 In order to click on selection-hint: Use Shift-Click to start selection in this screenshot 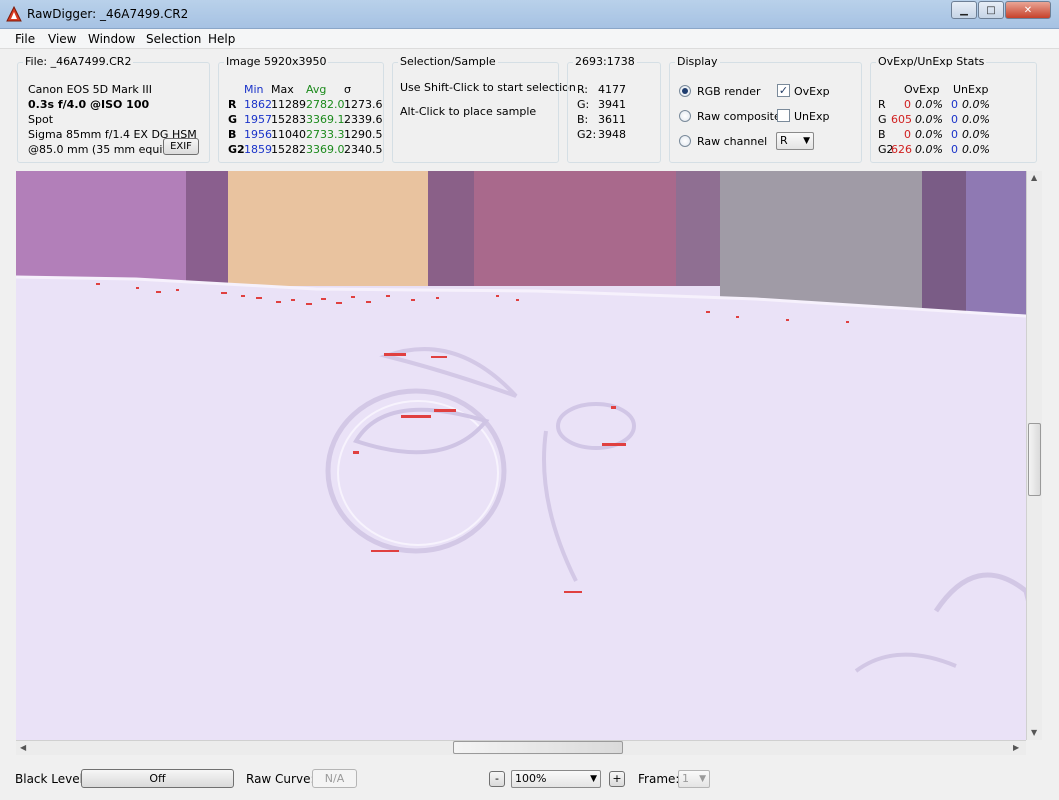, I will do `click(488, 87)`.